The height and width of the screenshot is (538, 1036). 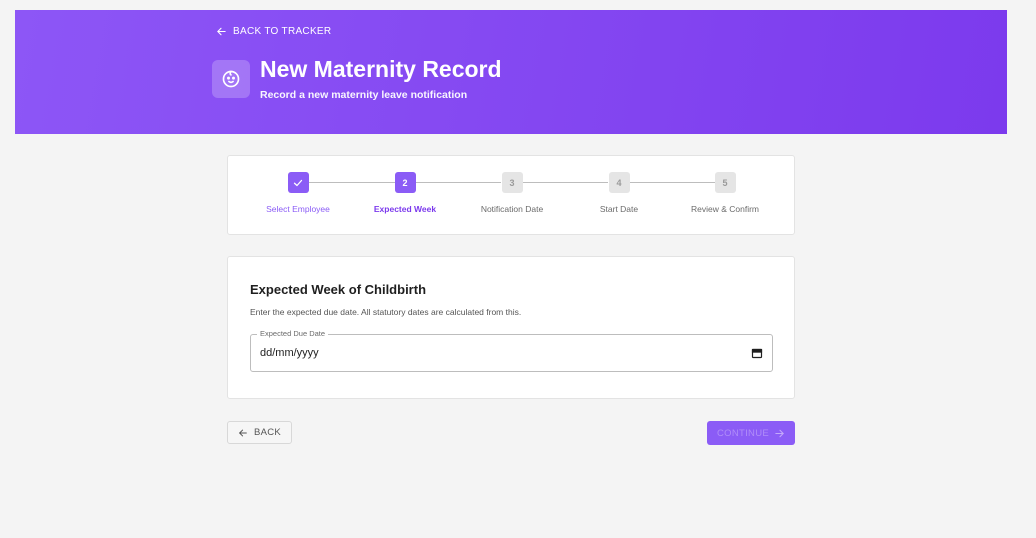 I want to click on step-label: Expected Week, so click(x=405, y=209).